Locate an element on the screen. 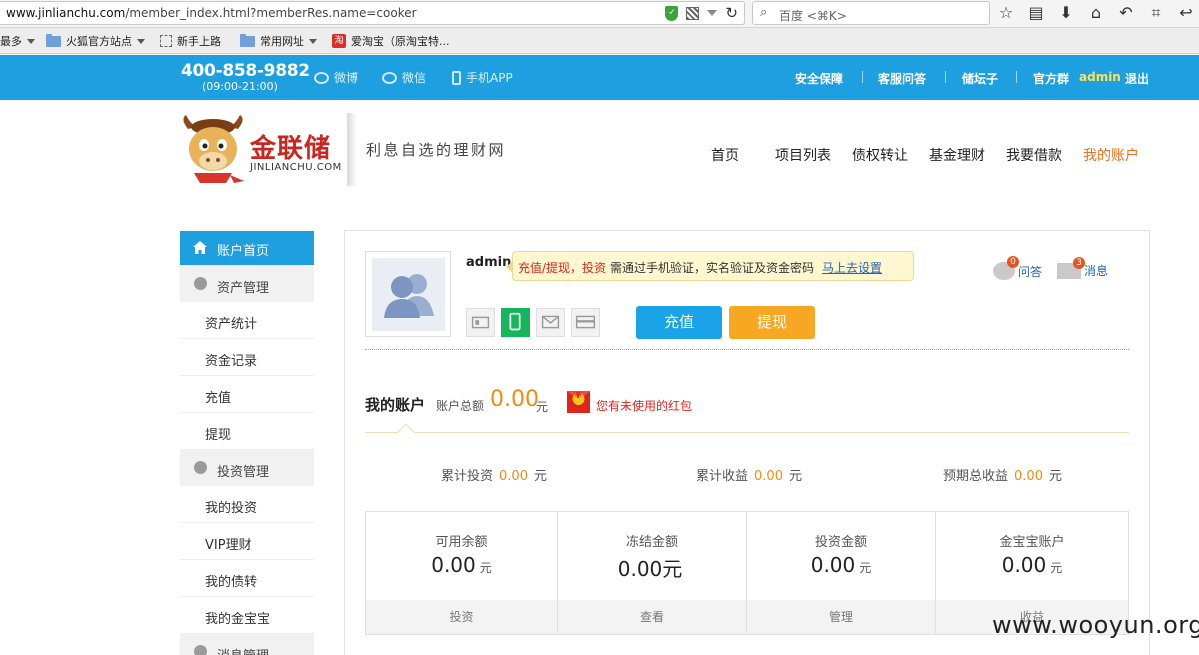  logo-domain: JINLIANCHU.COM is located at coordinates (296, 167).